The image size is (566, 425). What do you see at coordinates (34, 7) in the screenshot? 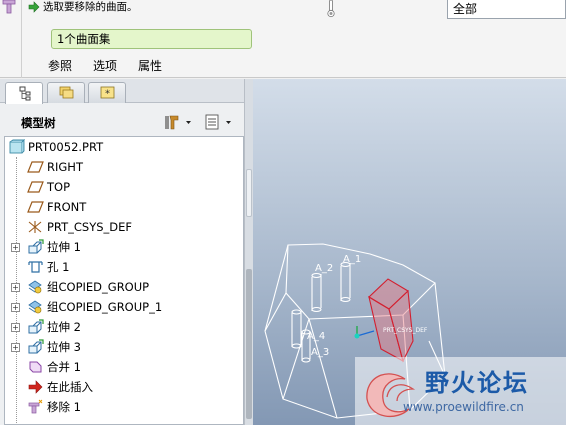
I see `green-arrow-icon` at bounding box center [34, 7].